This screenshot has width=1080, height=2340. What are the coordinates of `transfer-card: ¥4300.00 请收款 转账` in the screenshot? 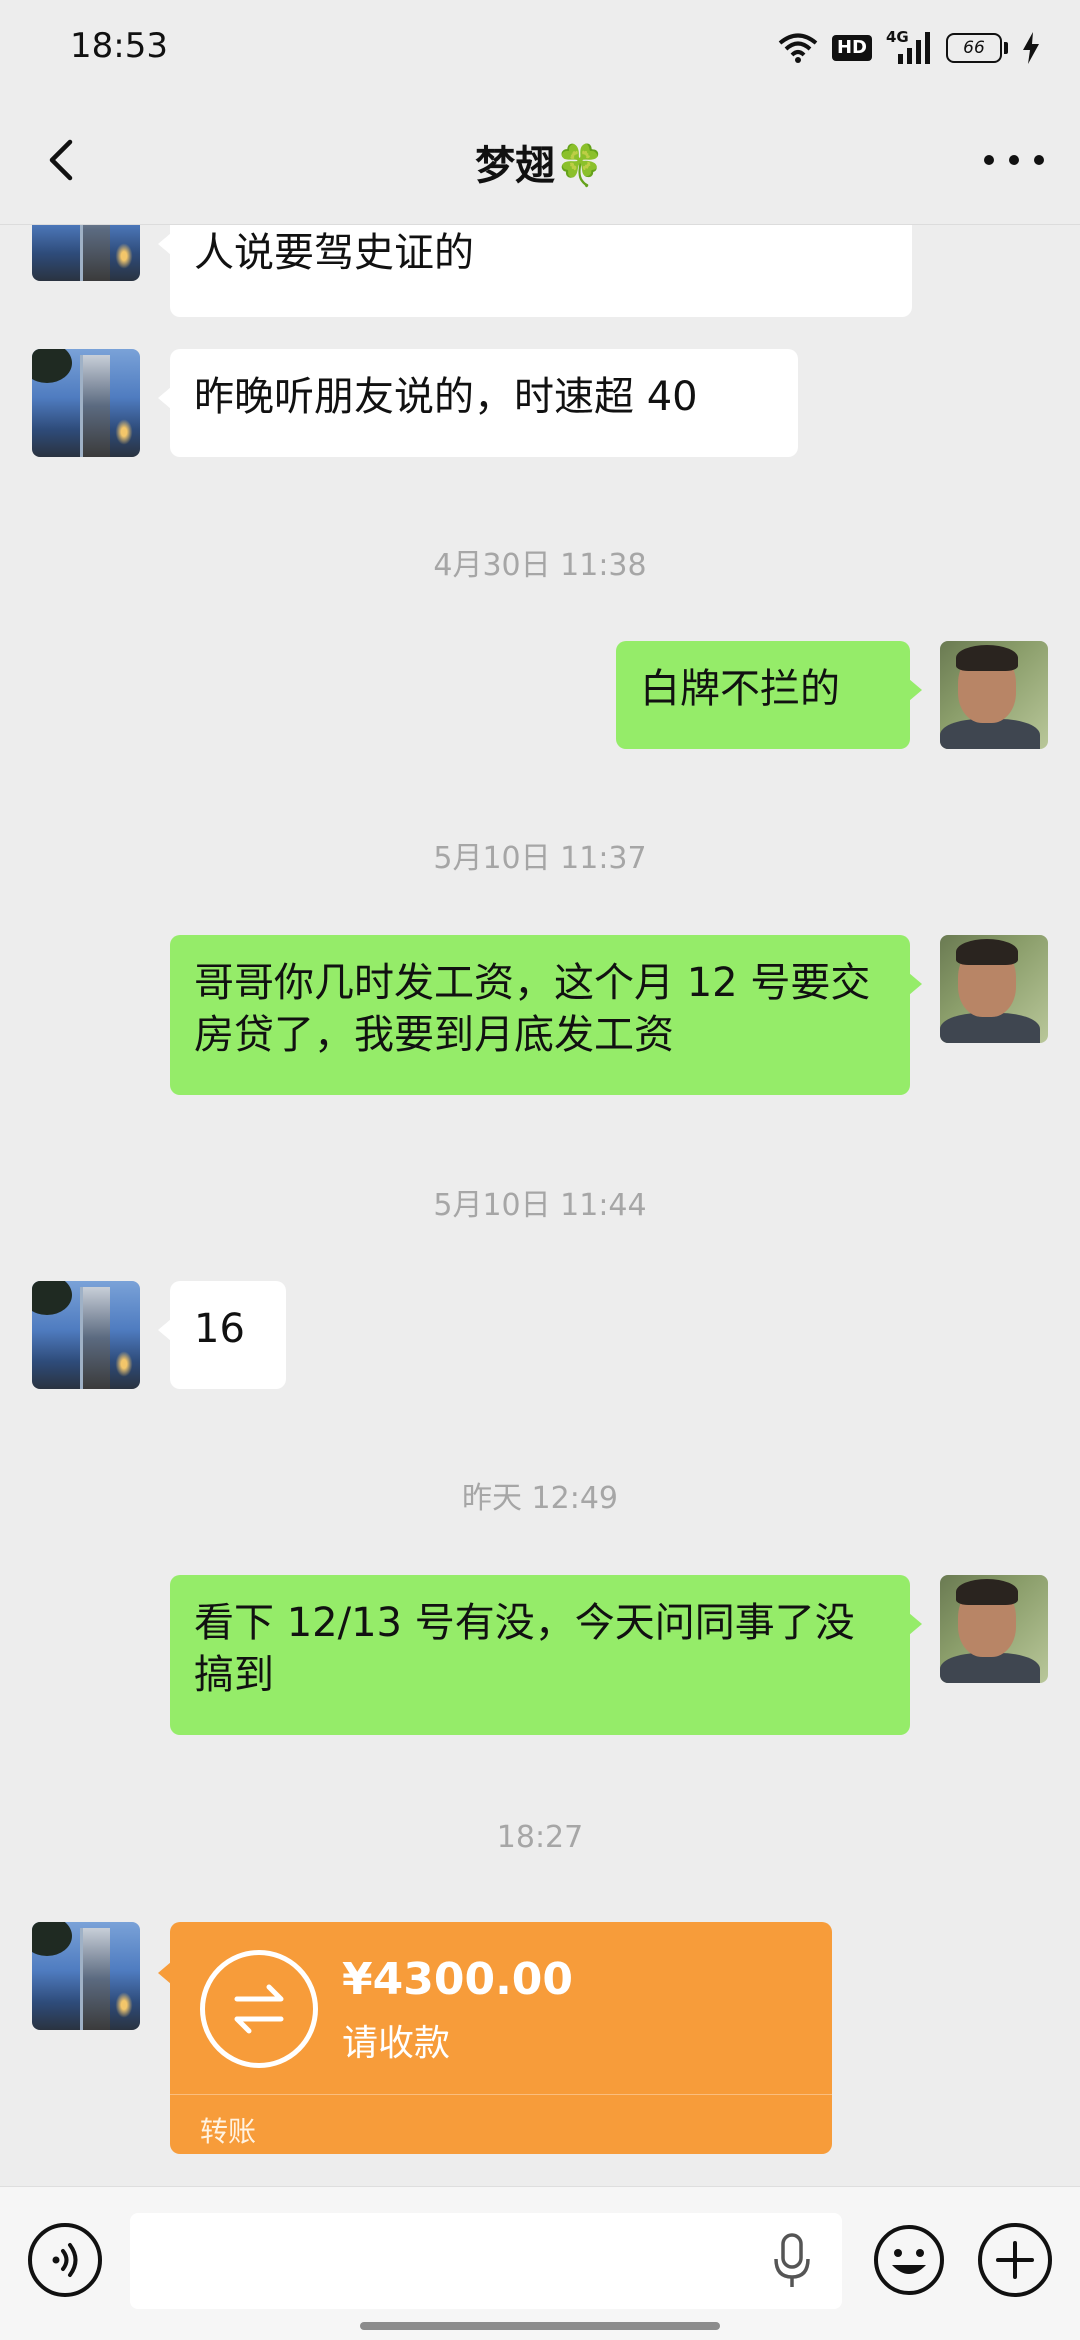 It's located at (495, 2038).